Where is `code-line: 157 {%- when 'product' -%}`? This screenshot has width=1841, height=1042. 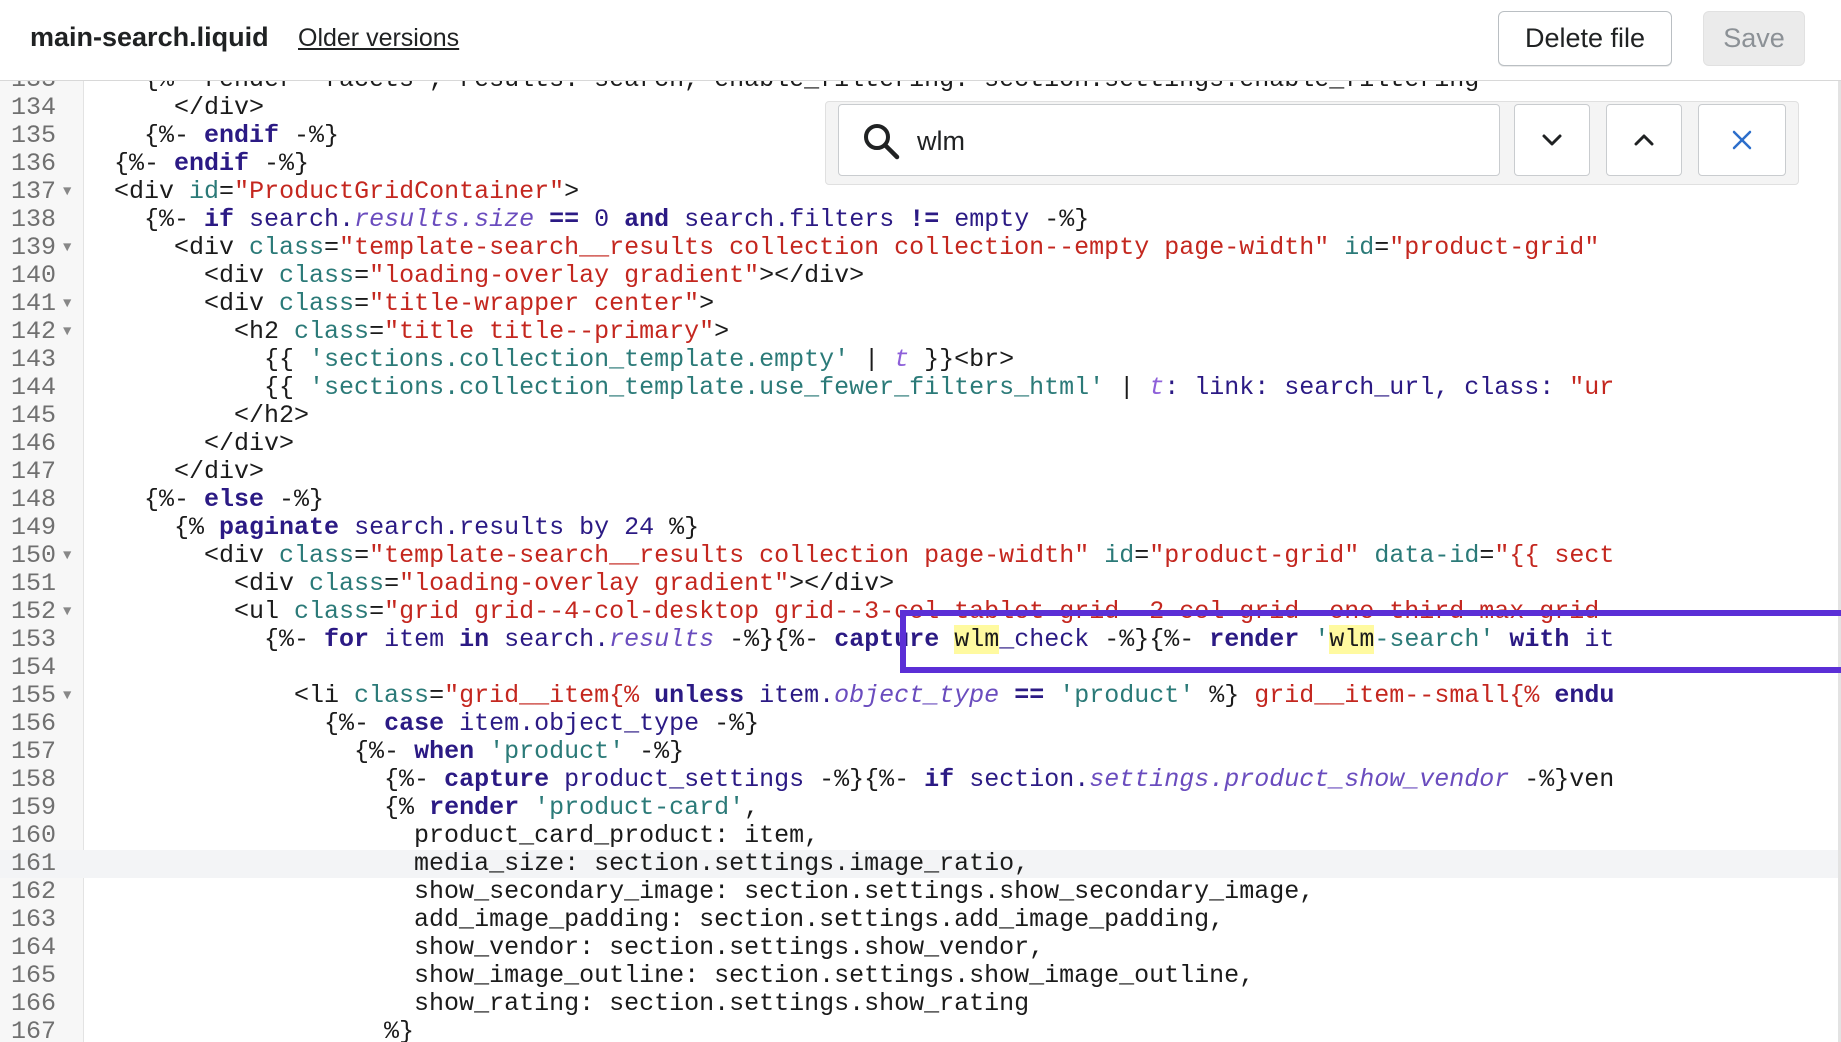
code-line: 157 {%- when 'product' -%} is located at coordinates (920, 752).